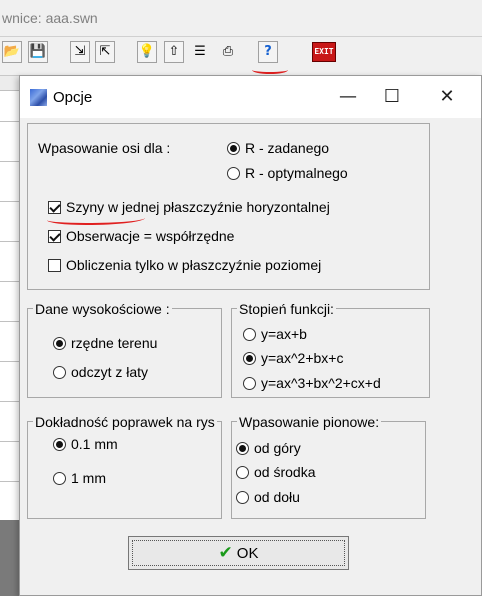 The image size is (482, 596). What do you see at coordinates (324, 52) in the screenshot?
I see `exit-icon: EXIT` at bounding box center [324, 52].